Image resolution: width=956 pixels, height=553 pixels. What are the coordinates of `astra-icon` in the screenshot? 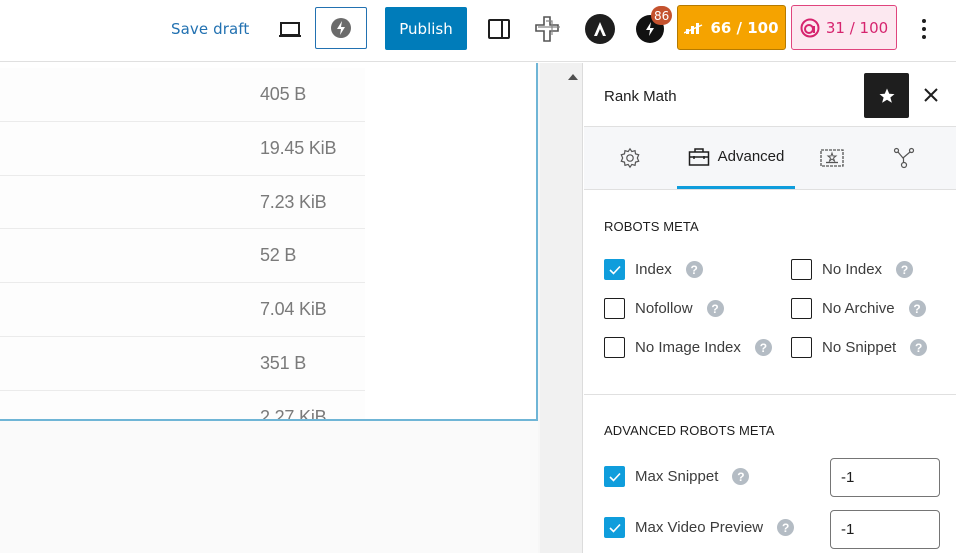 It's located at (600, 29).